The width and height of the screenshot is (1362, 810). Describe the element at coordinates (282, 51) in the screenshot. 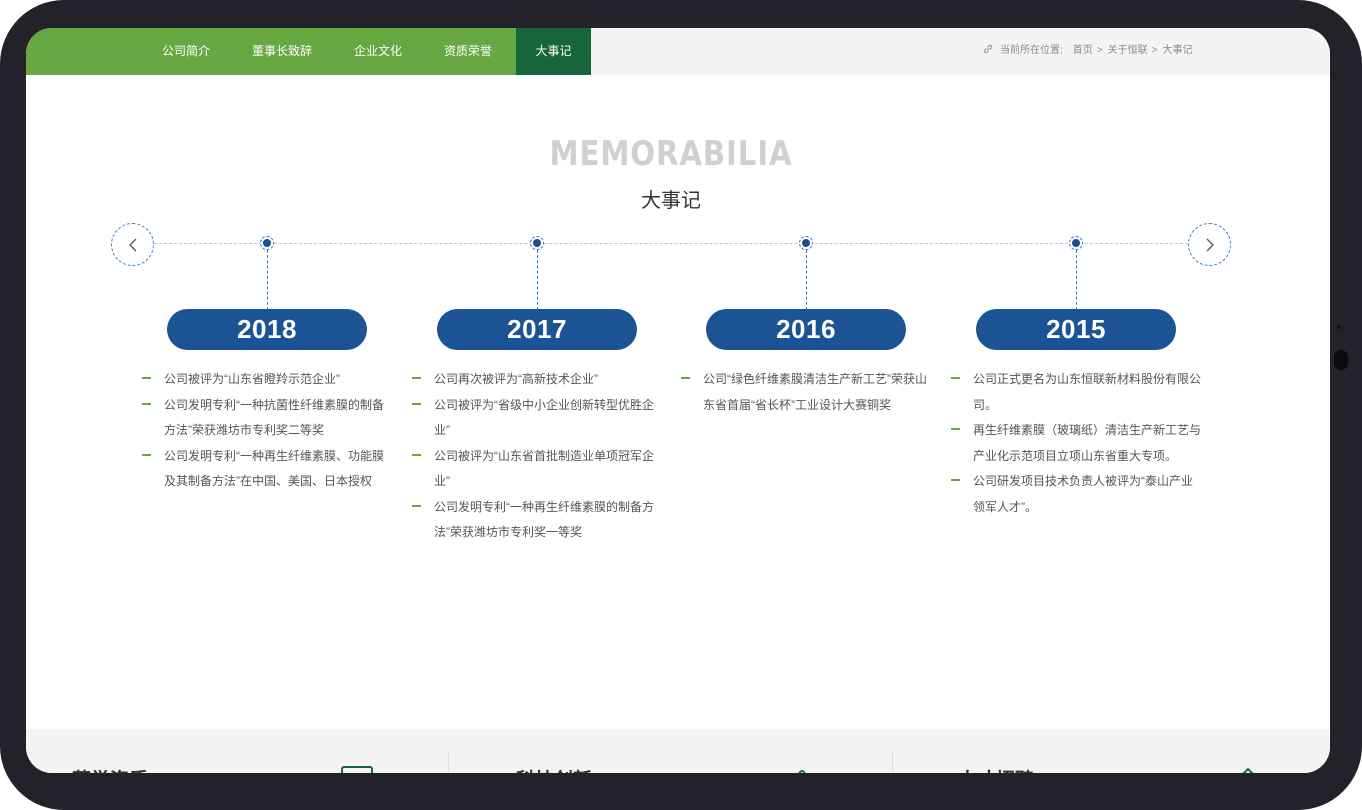

I see `nav-item-chairman-speech: 董事长致辞` at that location.